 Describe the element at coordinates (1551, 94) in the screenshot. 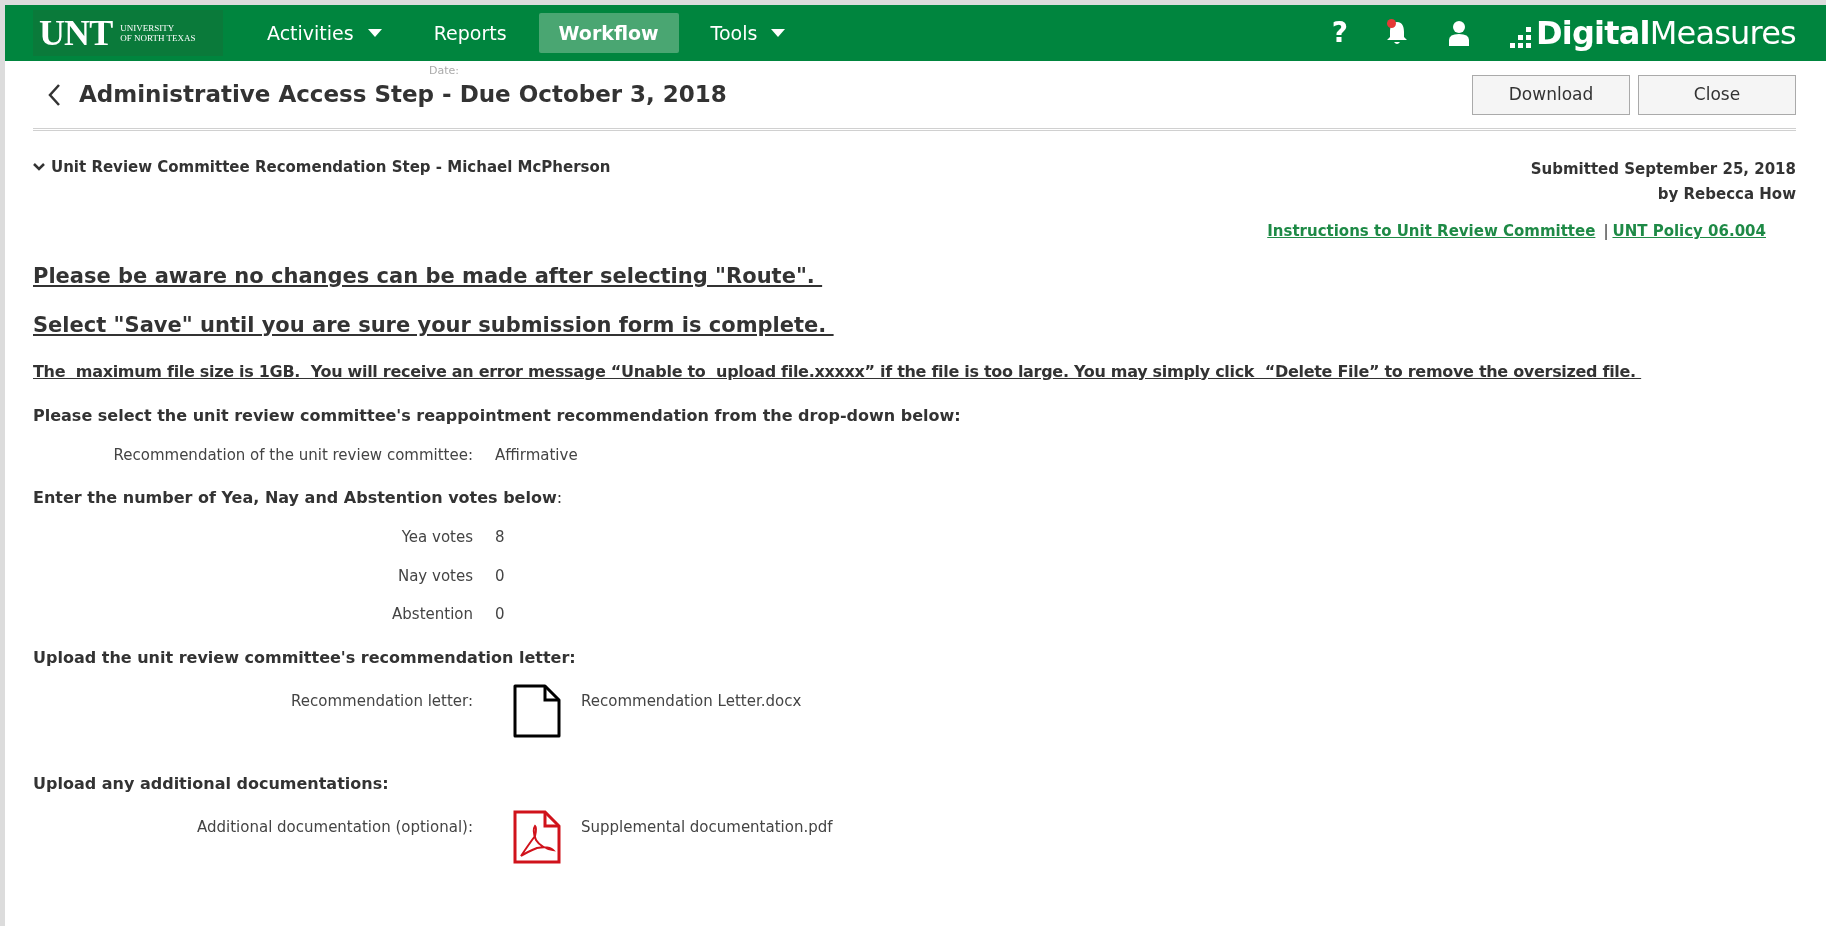

I see `action-button: Download` at that location.